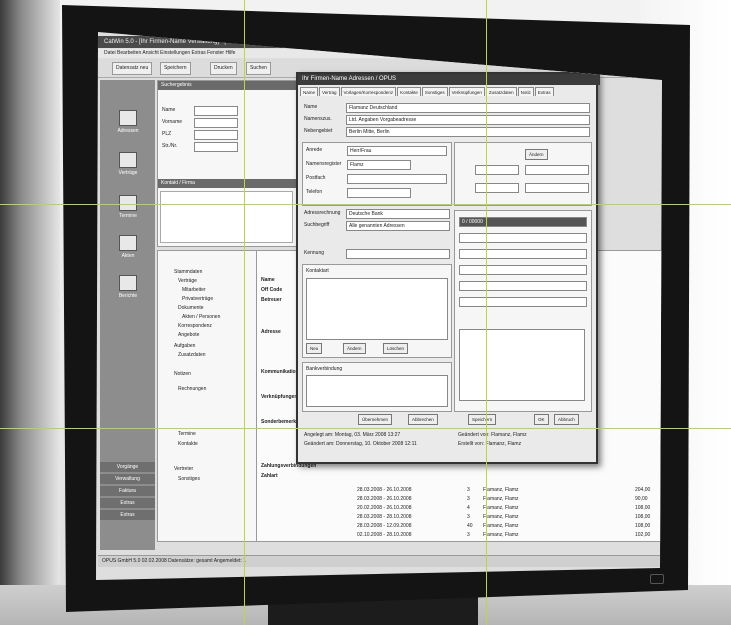  Describe the element at coordinates (329, 91) in the screenshot. I see `tab-vertrag: Vertrag` at that location.